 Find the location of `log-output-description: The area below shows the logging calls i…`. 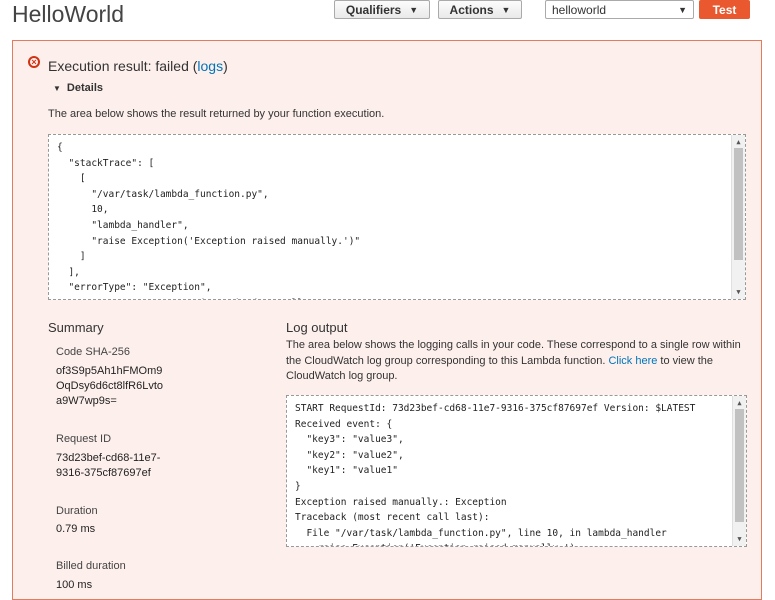

log-output-description: The area below shows the logging calls i… is located at coordinates (518, 361).